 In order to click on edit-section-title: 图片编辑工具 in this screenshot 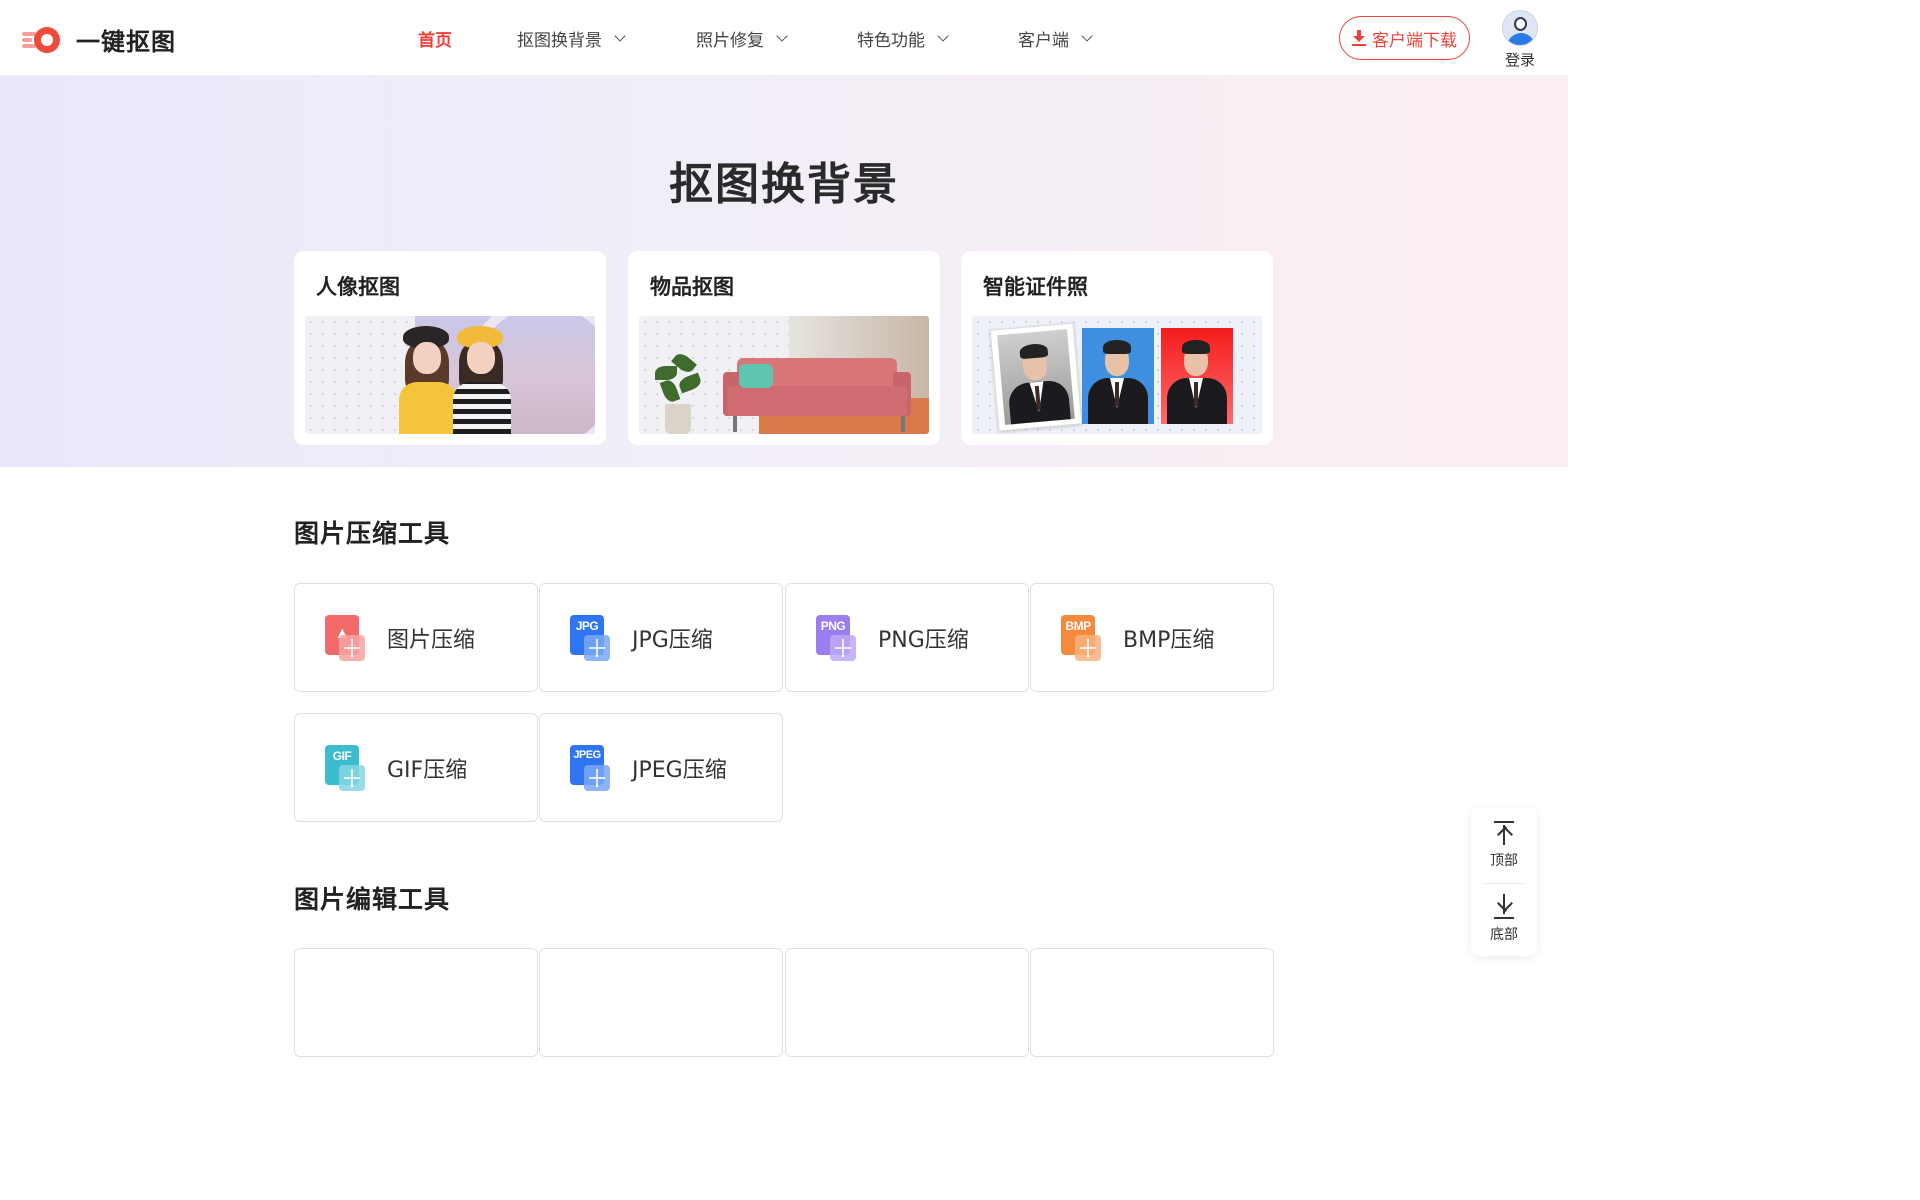, I will do `click(372, 899)`.